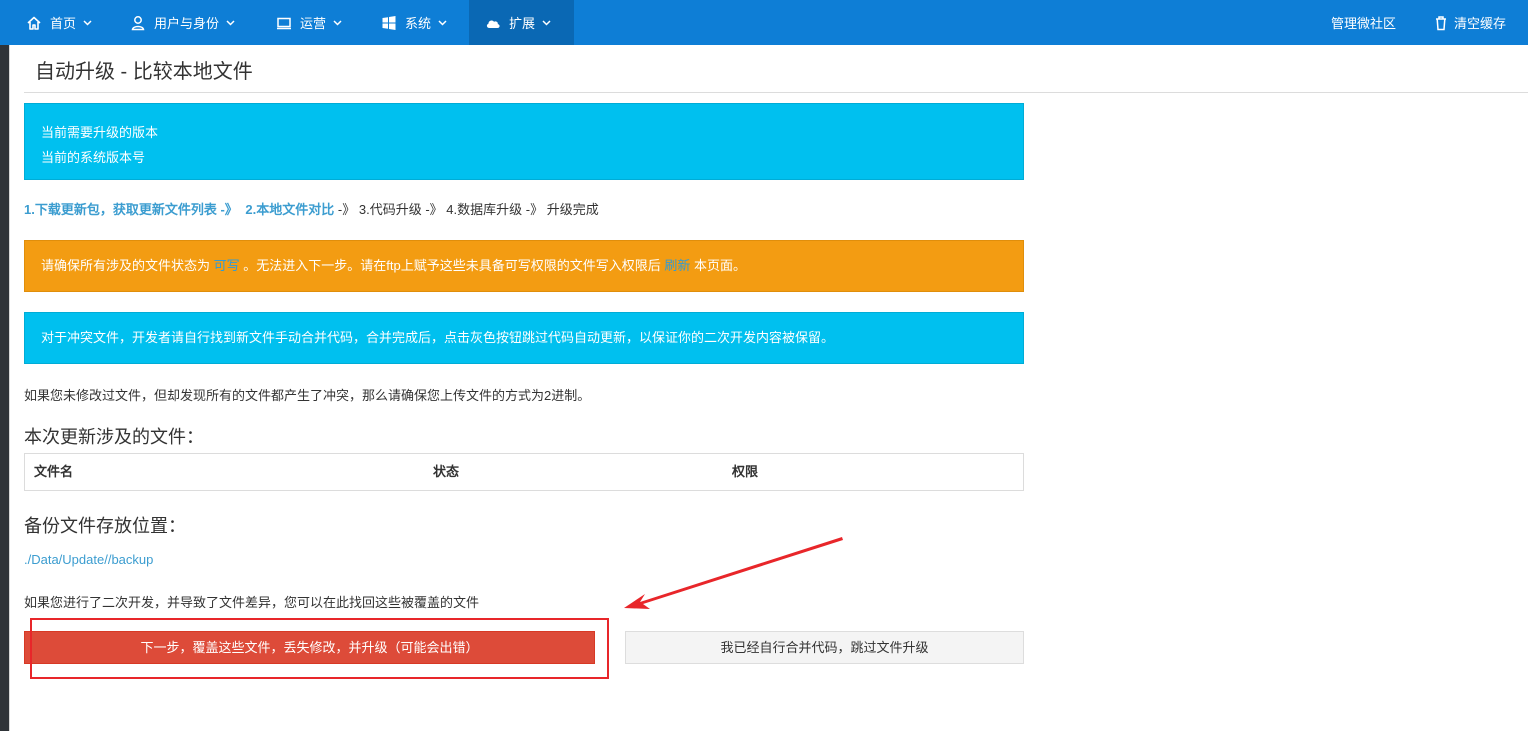 The image size is (1528, 731). I want to click on annotation-arrow, so click(733, 573).